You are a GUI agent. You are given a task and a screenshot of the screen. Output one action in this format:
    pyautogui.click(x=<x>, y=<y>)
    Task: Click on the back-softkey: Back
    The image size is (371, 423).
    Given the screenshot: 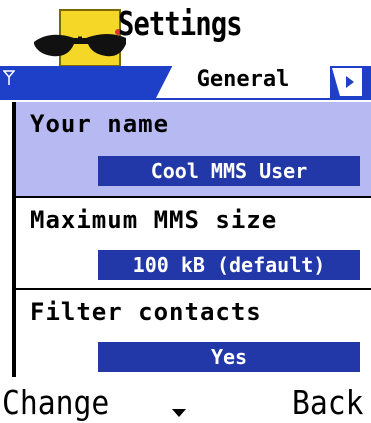 What is the action you would take?
    pyautogui.click(x=327, y=402)
    